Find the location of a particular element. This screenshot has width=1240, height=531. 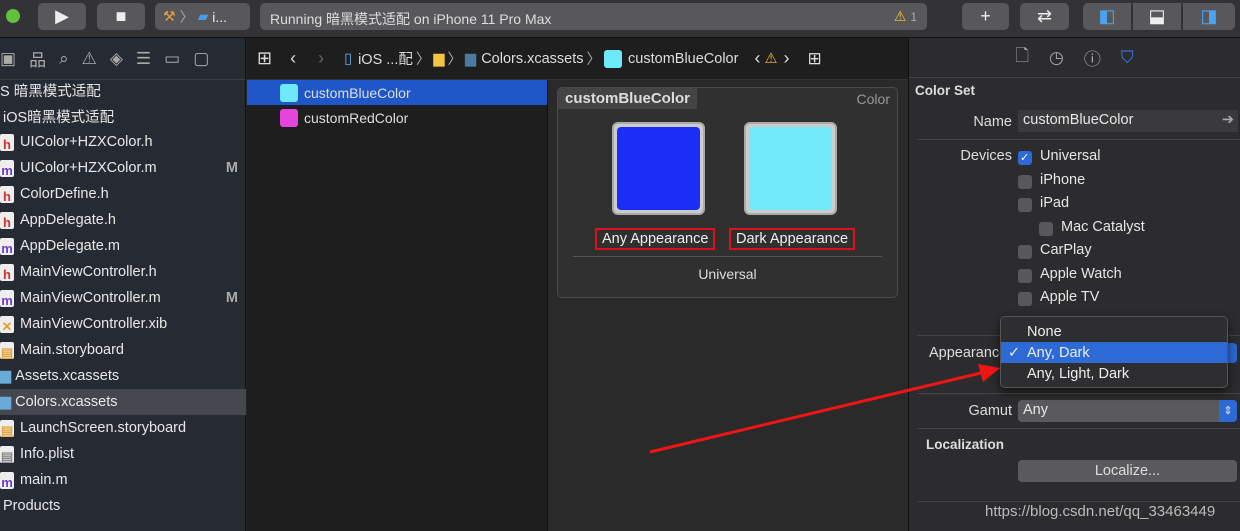

navigator-item: h ColorDefine.h is located at coordinates (123, 194).